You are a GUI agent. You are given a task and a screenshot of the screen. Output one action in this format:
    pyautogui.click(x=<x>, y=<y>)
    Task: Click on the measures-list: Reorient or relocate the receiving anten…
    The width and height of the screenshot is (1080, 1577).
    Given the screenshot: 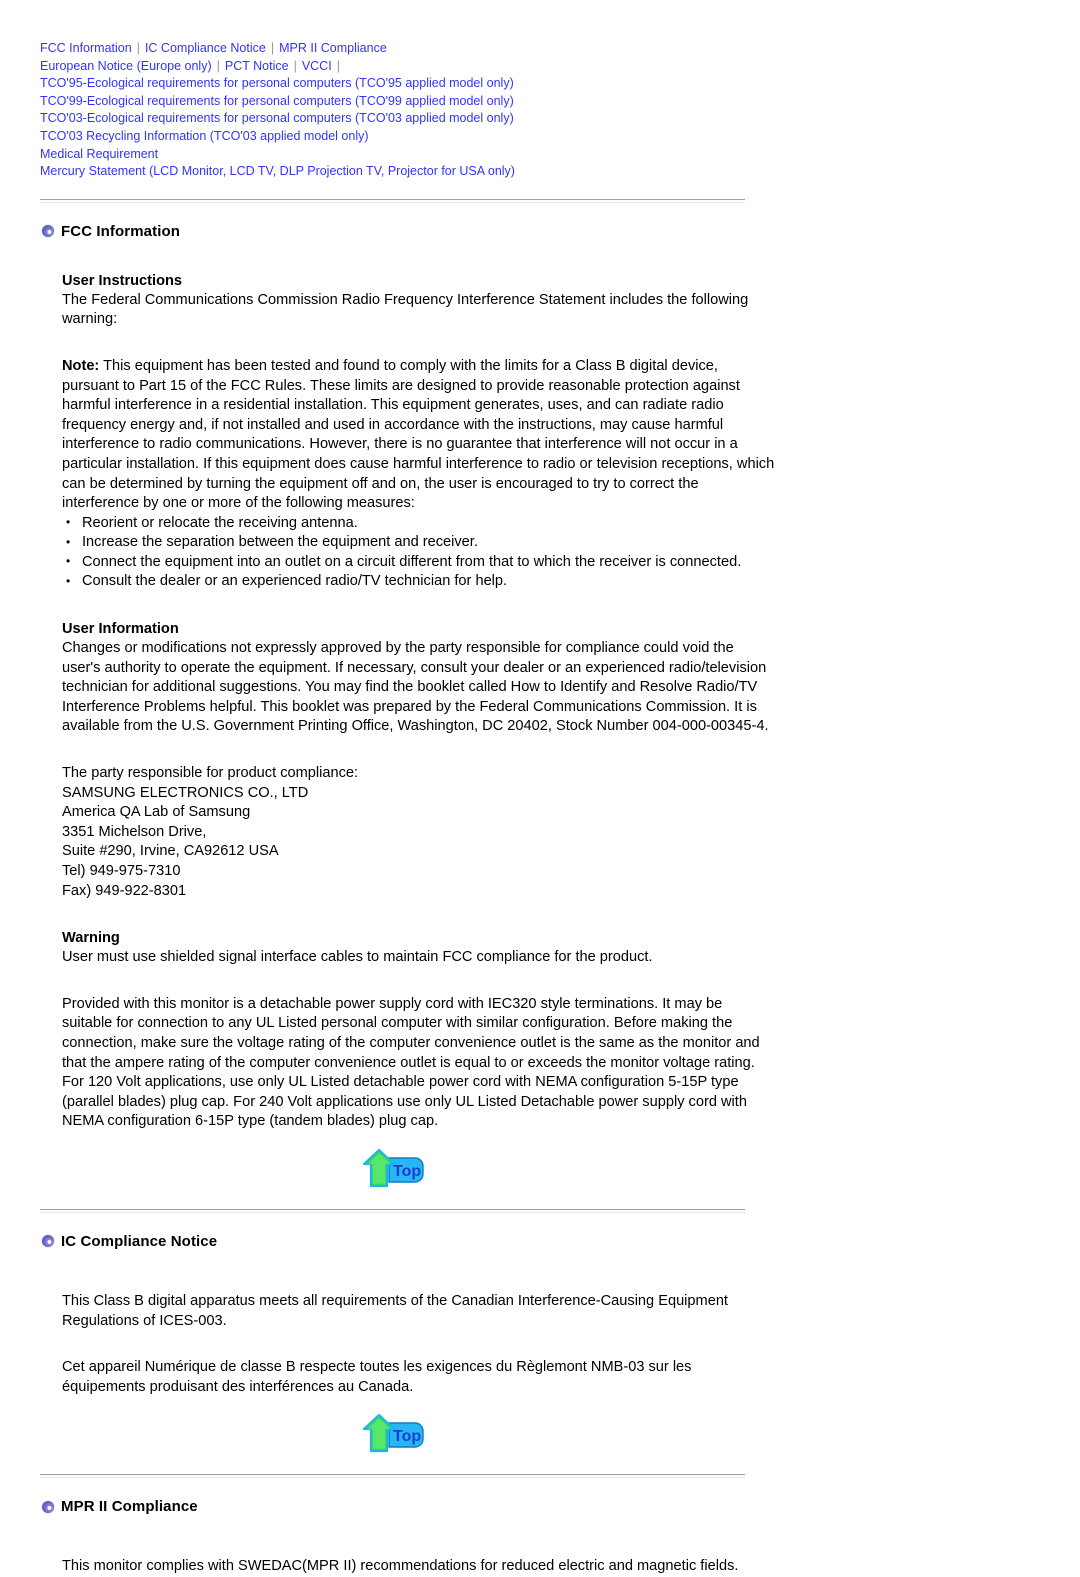 What is the action you would take?
    pyautogui.click(x=419, y=552)
    